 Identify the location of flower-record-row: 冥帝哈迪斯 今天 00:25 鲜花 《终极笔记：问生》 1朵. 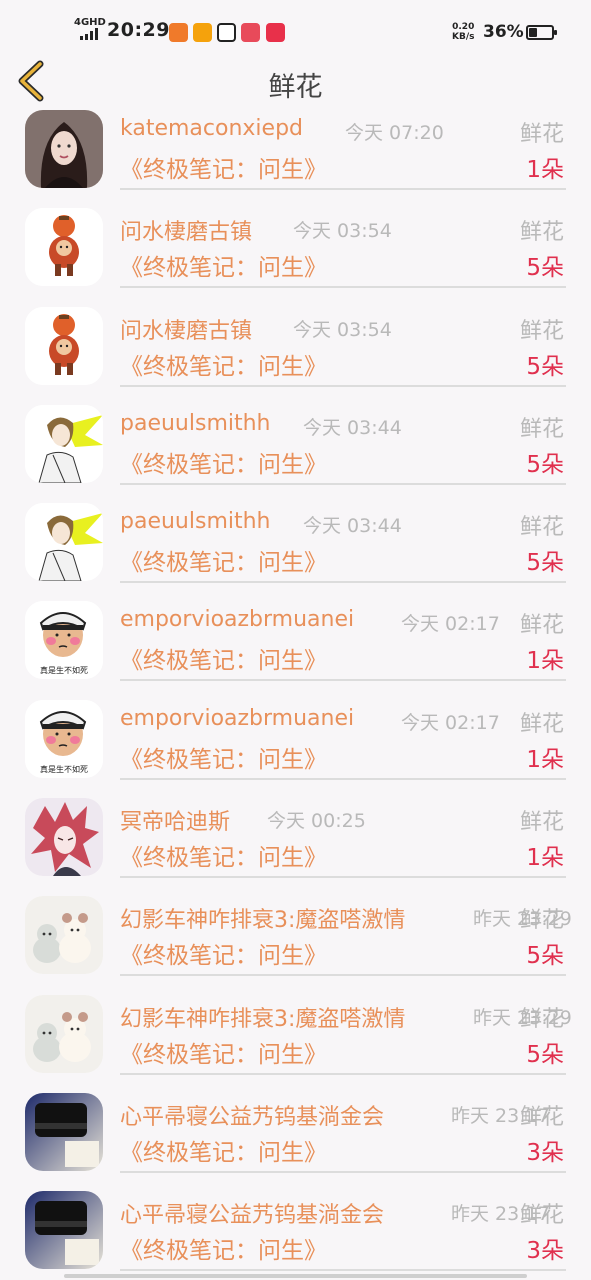
(295, 845).